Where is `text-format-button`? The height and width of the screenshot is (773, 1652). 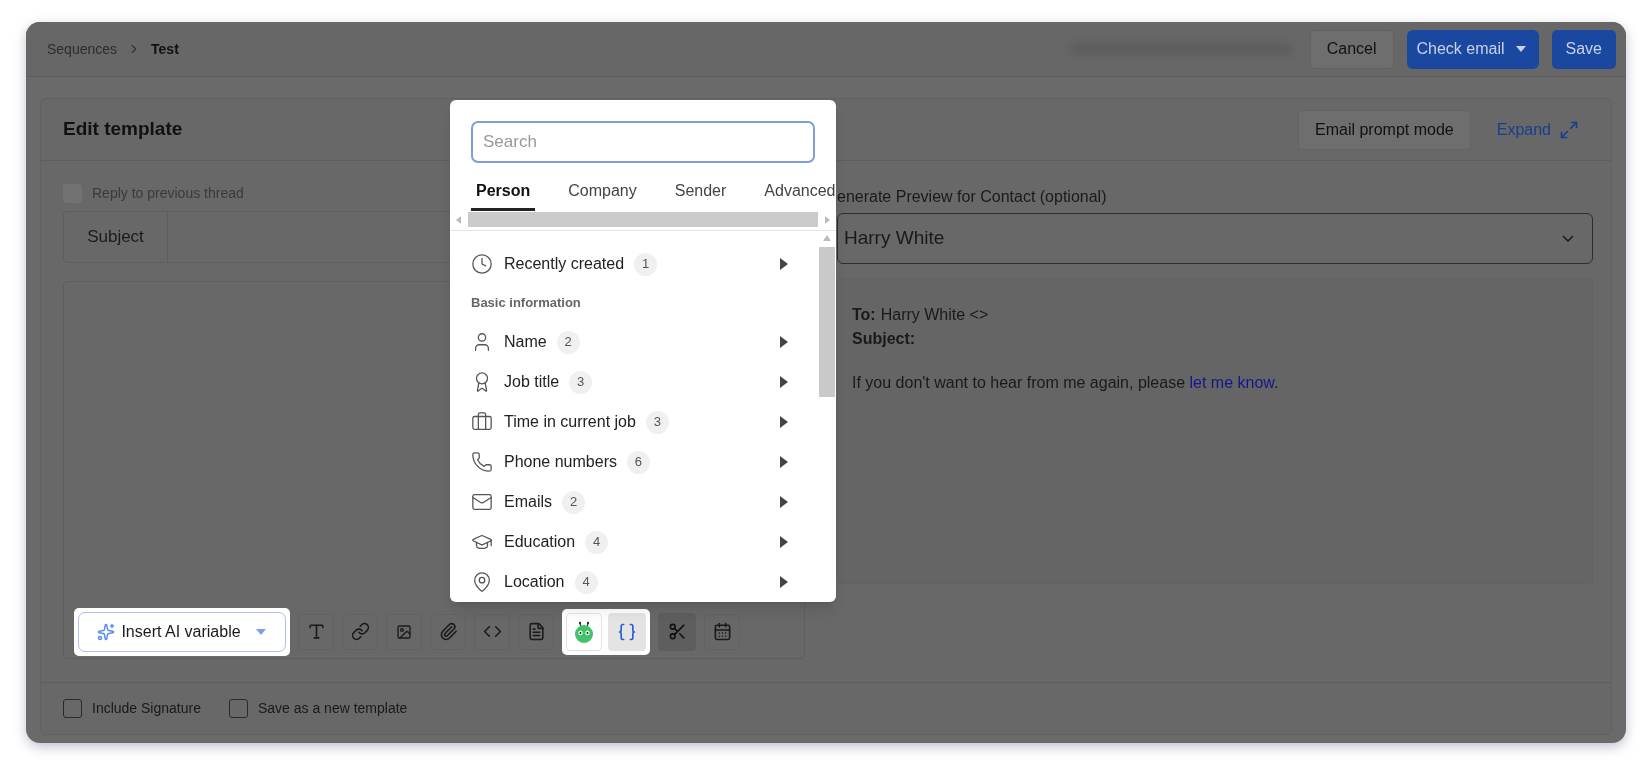
text-format-button is located at coordinates (316, 631).